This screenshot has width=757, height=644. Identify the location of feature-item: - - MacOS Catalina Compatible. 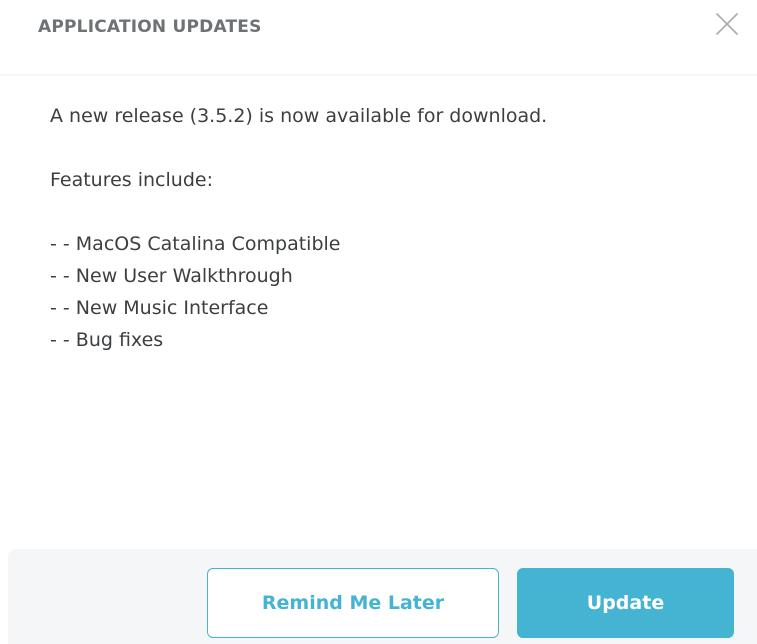
(195, 244).